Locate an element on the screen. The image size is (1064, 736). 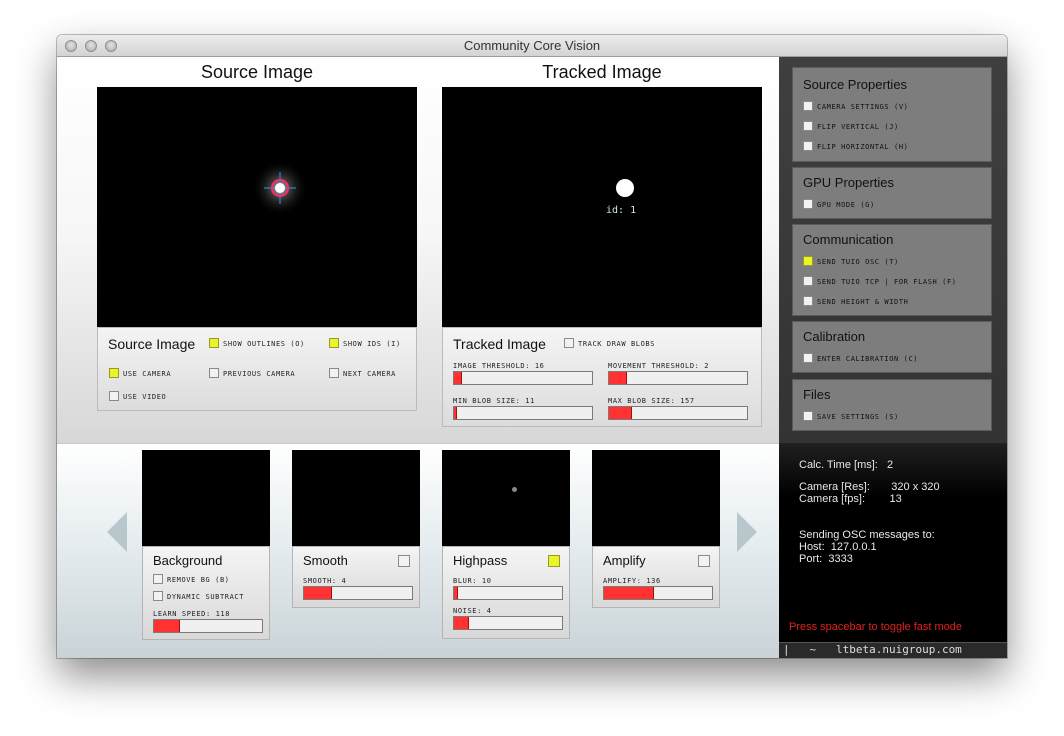
tracked-panel-label: Tracked Image is located at coordinates (499, 344).